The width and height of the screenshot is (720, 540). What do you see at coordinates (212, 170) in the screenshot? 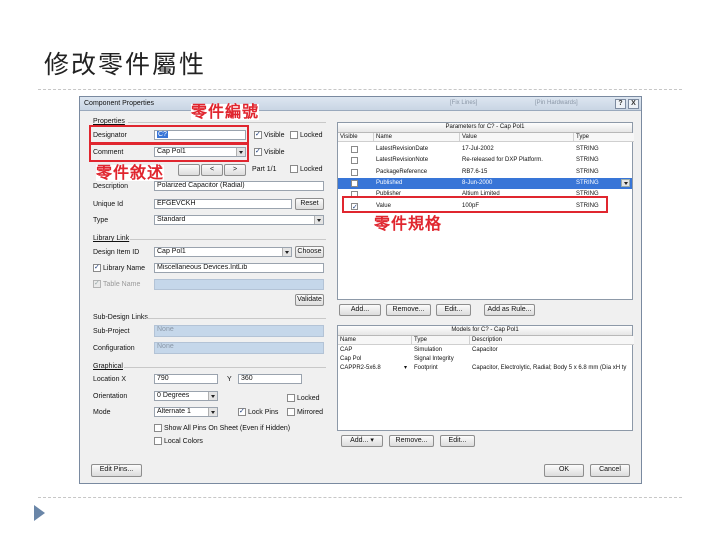
I see `part-previous-button: <` at bounding box center [212, 170].